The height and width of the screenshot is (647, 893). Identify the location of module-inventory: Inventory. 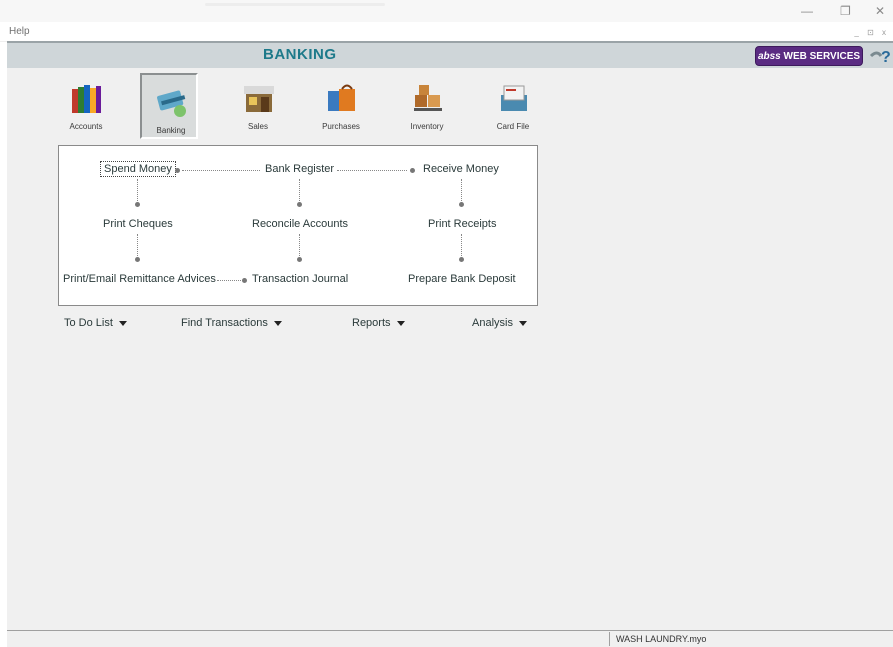
(427, 104).